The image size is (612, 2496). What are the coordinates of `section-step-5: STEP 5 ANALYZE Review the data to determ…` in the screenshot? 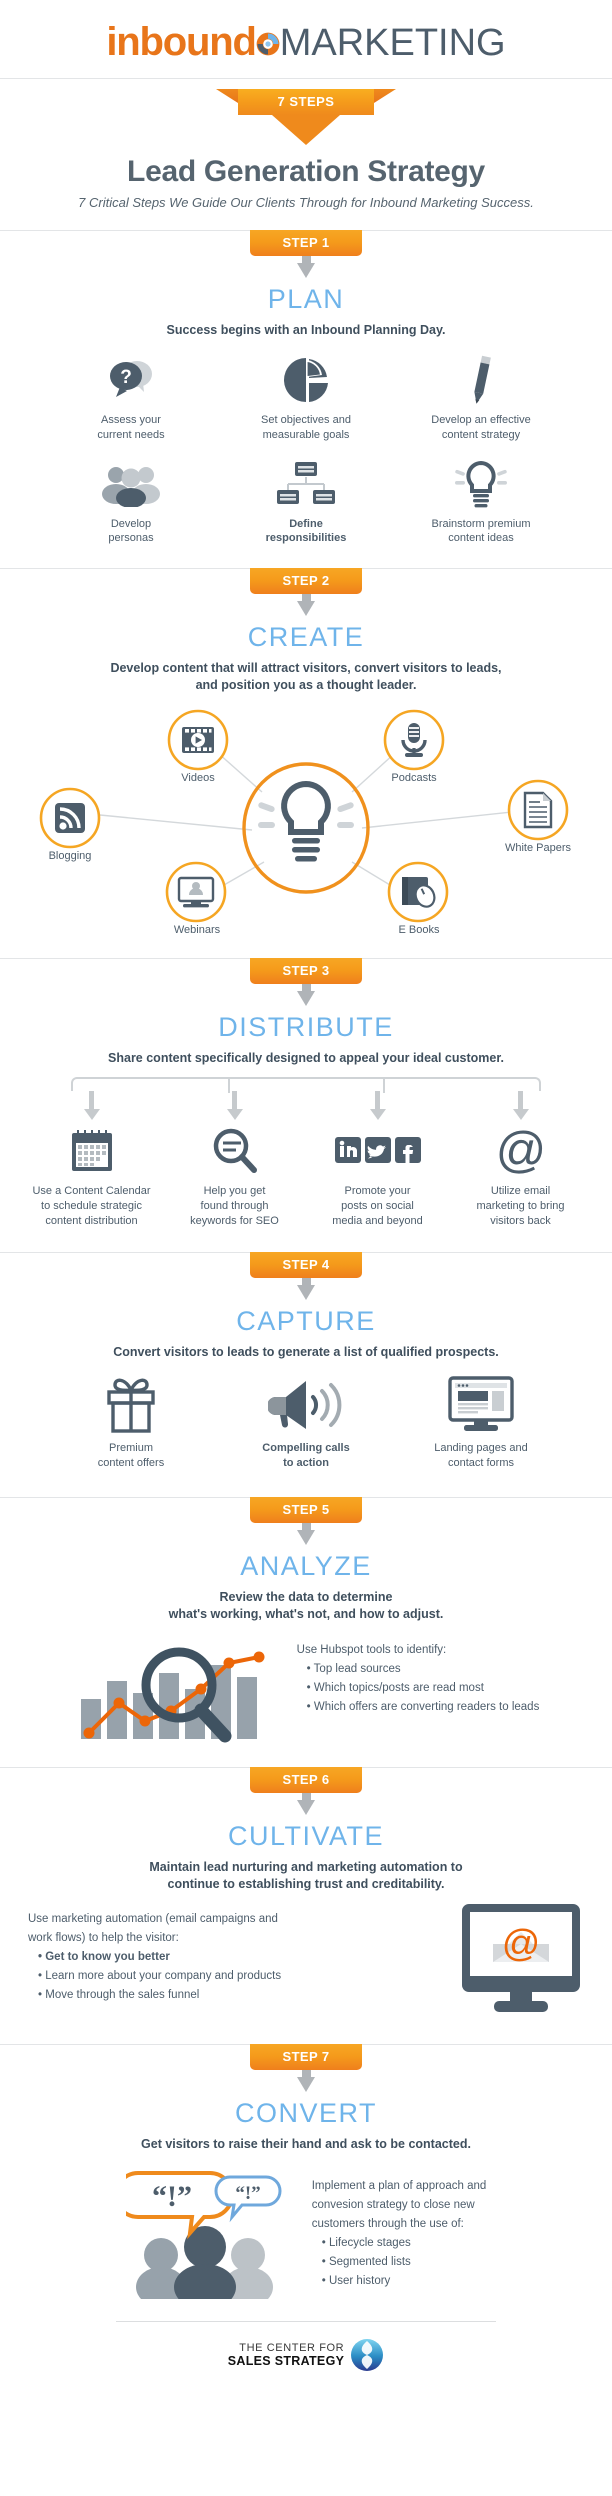 It's located at (306, 1631).